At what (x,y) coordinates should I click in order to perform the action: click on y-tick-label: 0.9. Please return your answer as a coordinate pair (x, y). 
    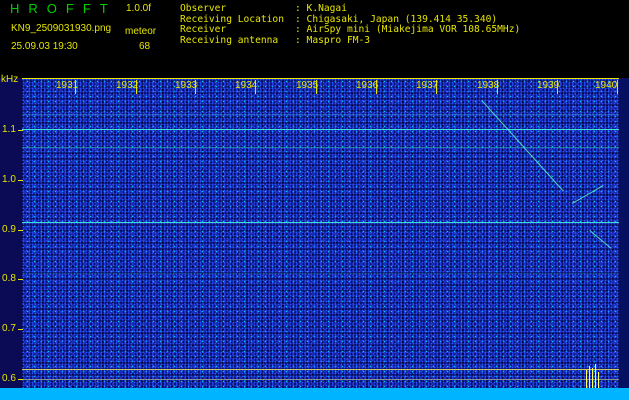
    Looking at the image, I should click on (9, 229).